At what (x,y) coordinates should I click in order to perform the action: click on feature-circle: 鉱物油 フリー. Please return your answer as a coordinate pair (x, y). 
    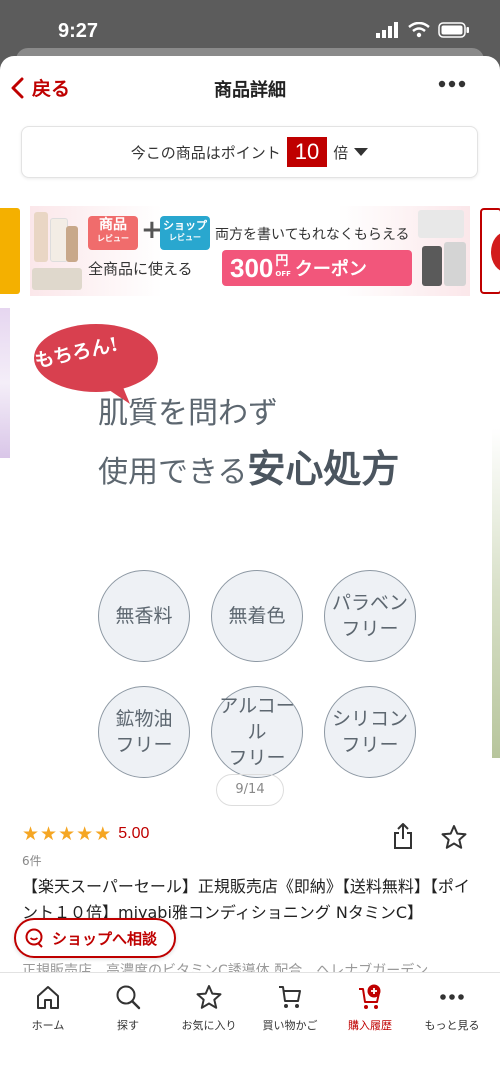
    Looking at the image, I should click on (144, 732).